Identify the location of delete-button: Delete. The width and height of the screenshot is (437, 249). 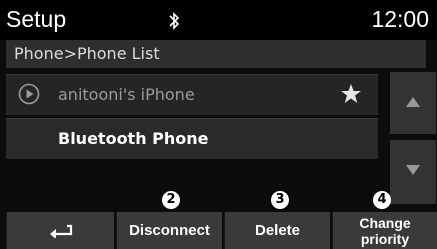
(277, 230).